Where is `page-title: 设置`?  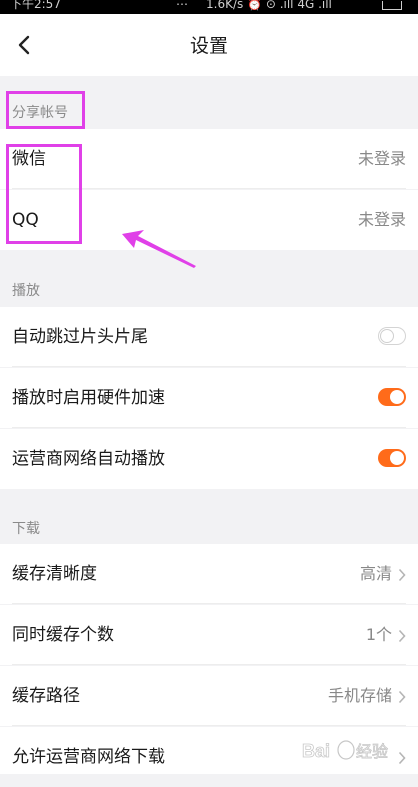 page-title: 设置 is located at coordinates (208, 46).